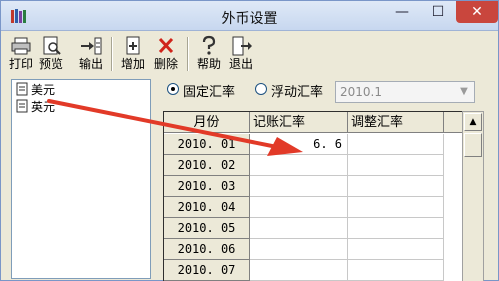 Image resolution: width=499 pixels, height=281 pixels. Describe the element at coordinates (405, 92) in the screenshot. I see `period-select: 2010.1 ▼` at that location.